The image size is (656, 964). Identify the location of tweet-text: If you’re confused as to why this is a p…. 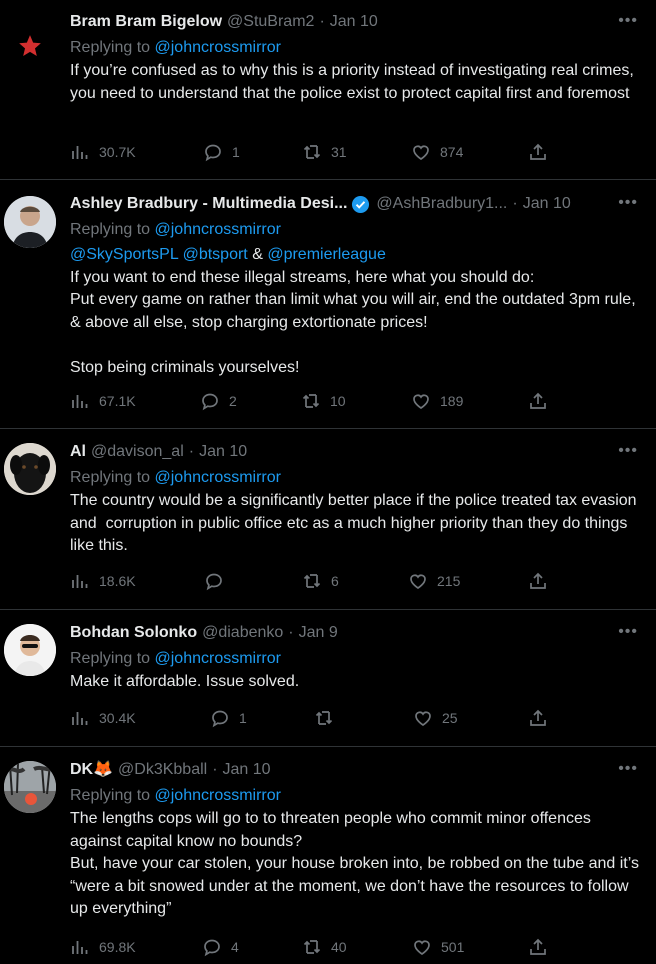
(354, 82).